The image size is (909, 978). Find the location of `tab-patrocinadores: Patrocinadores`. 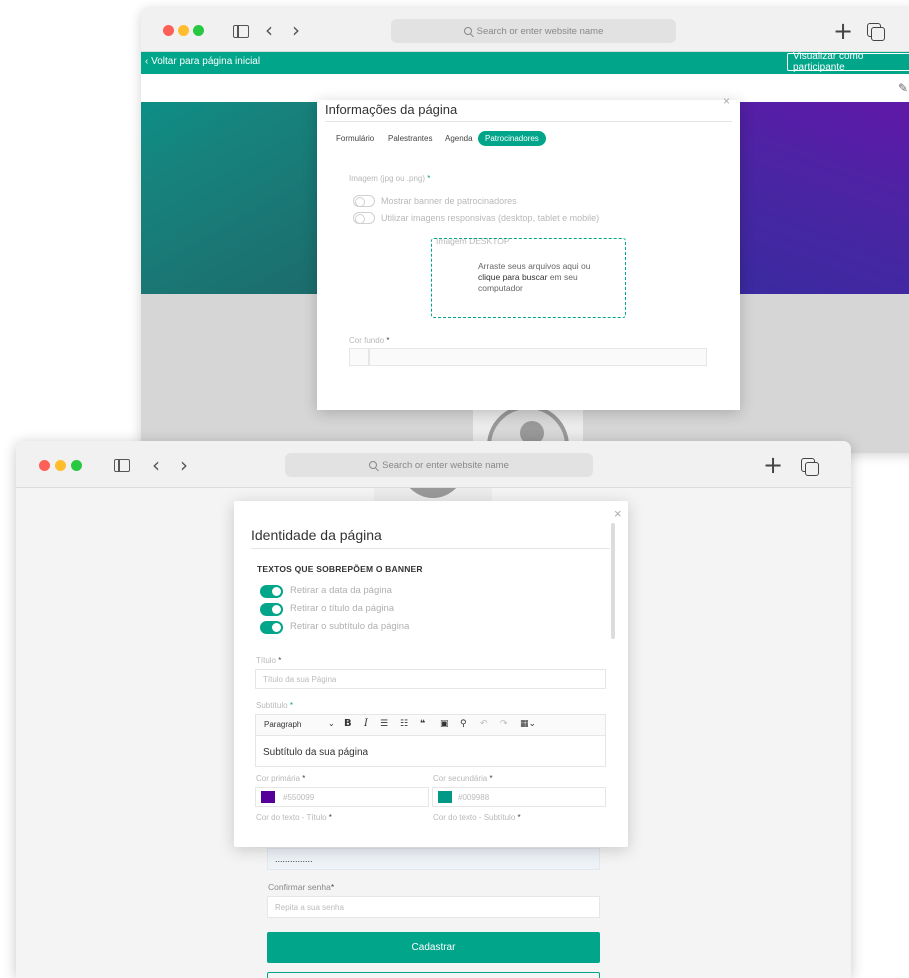

tab-patrocinadores: Patrocinadores is located at coordinates (512, 138).